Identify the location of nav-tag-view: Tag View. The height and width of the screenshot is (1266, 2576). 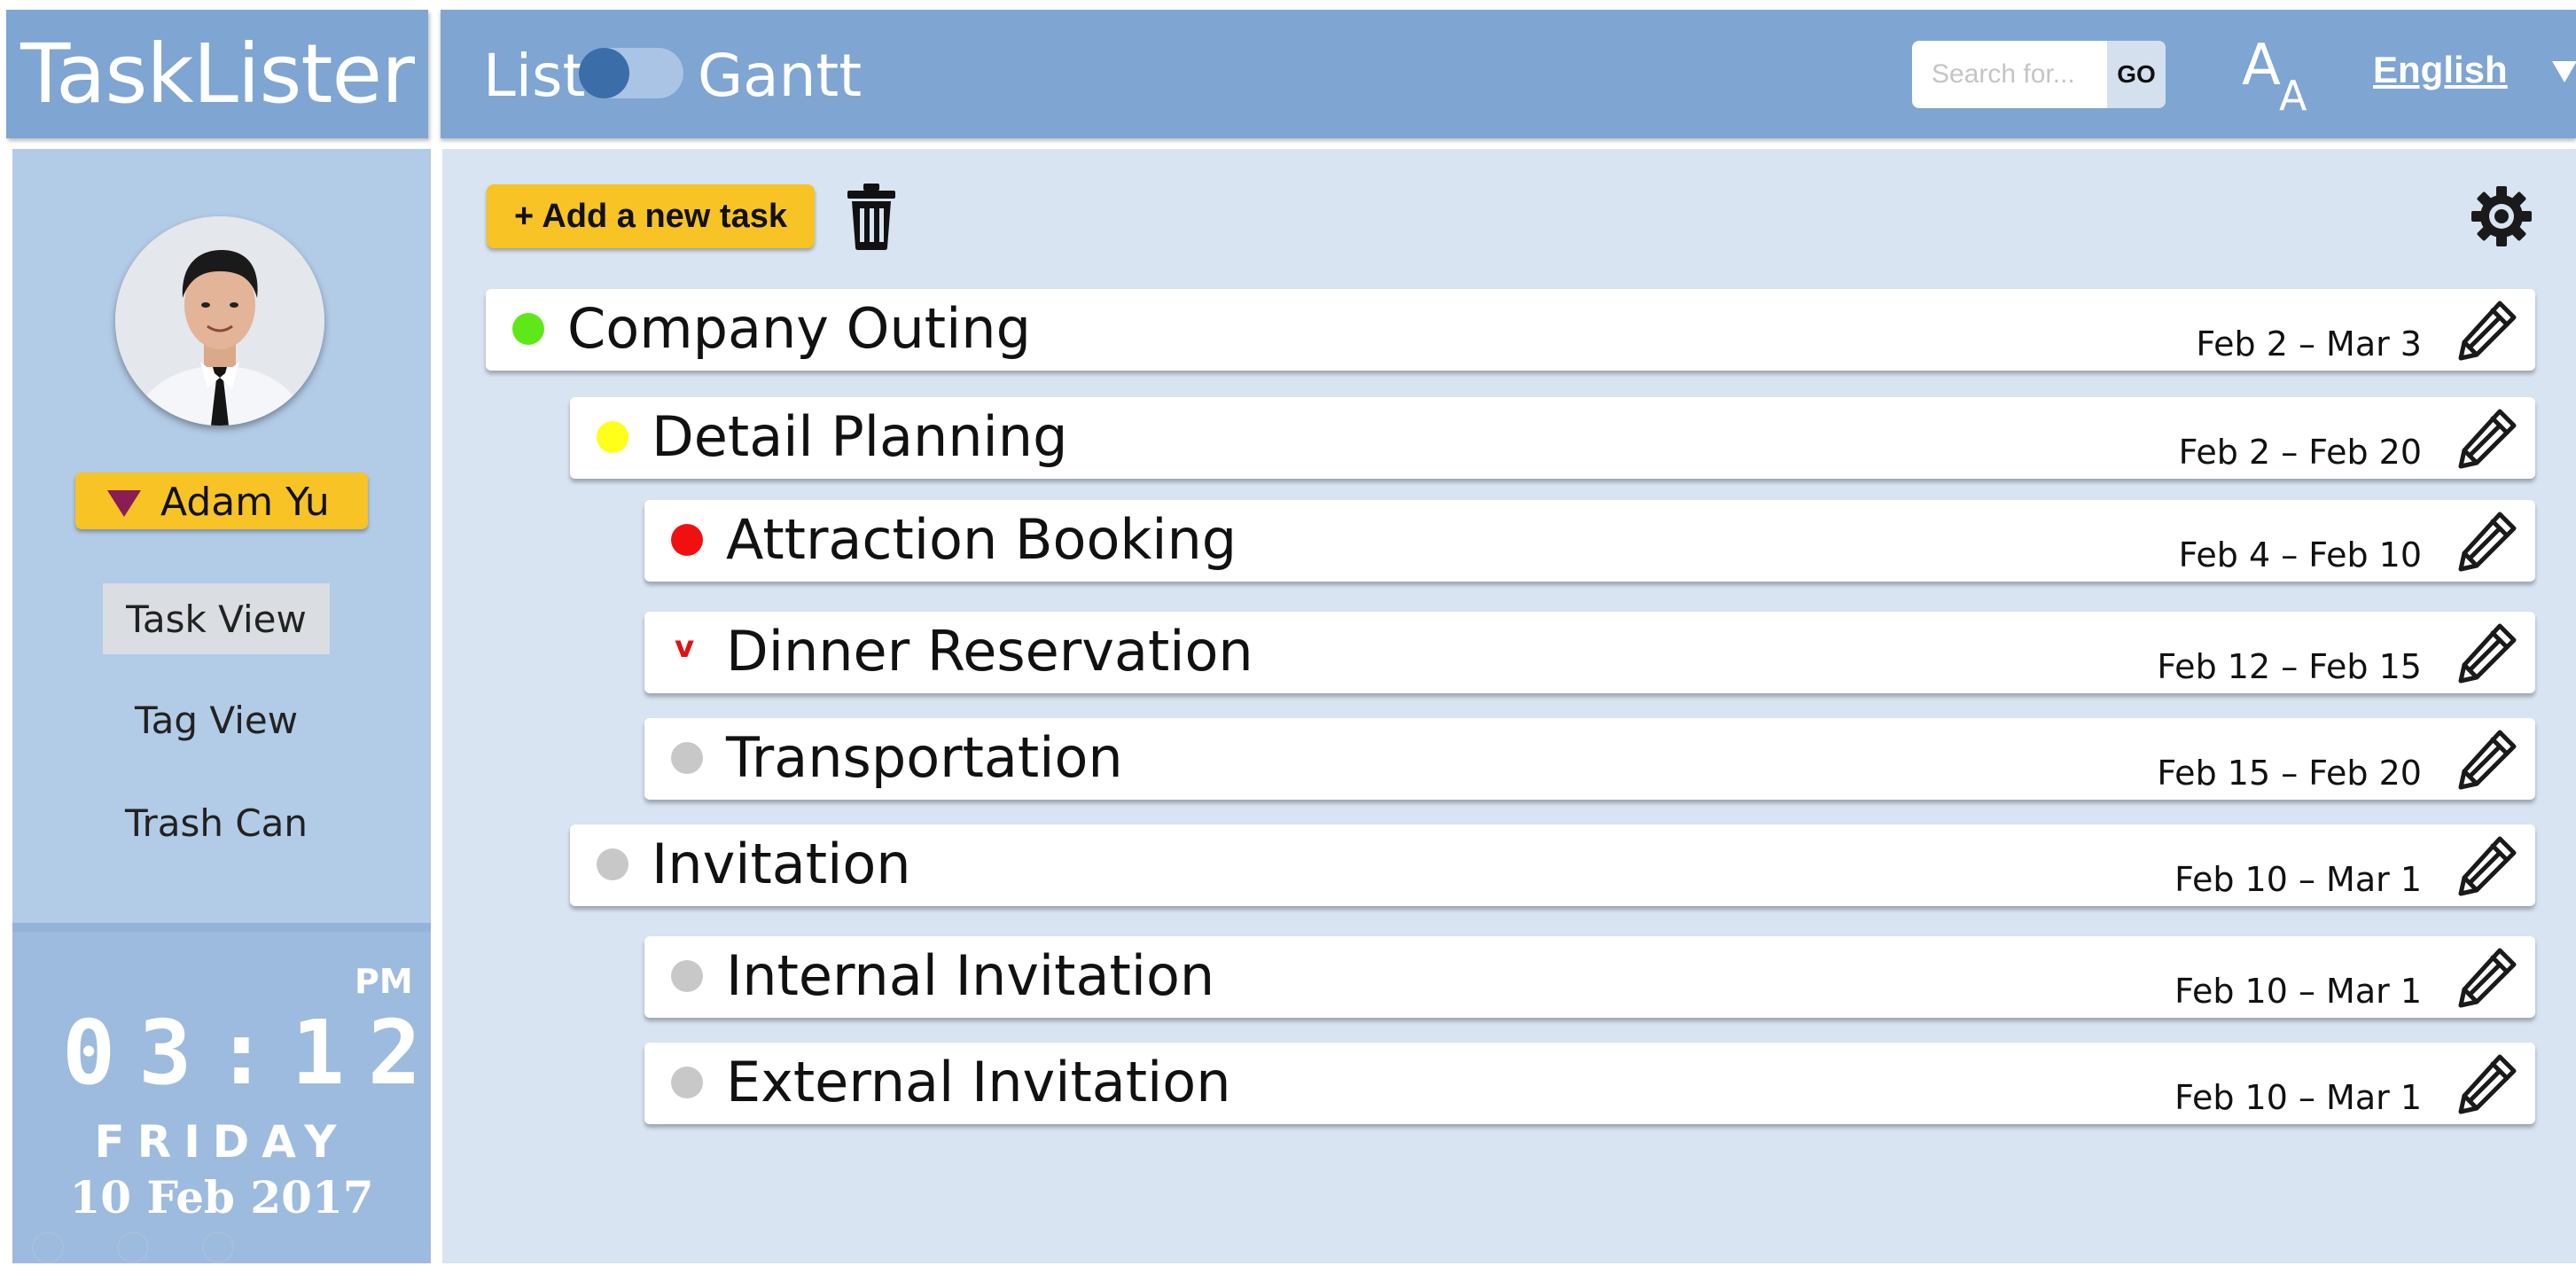
(216, 719).